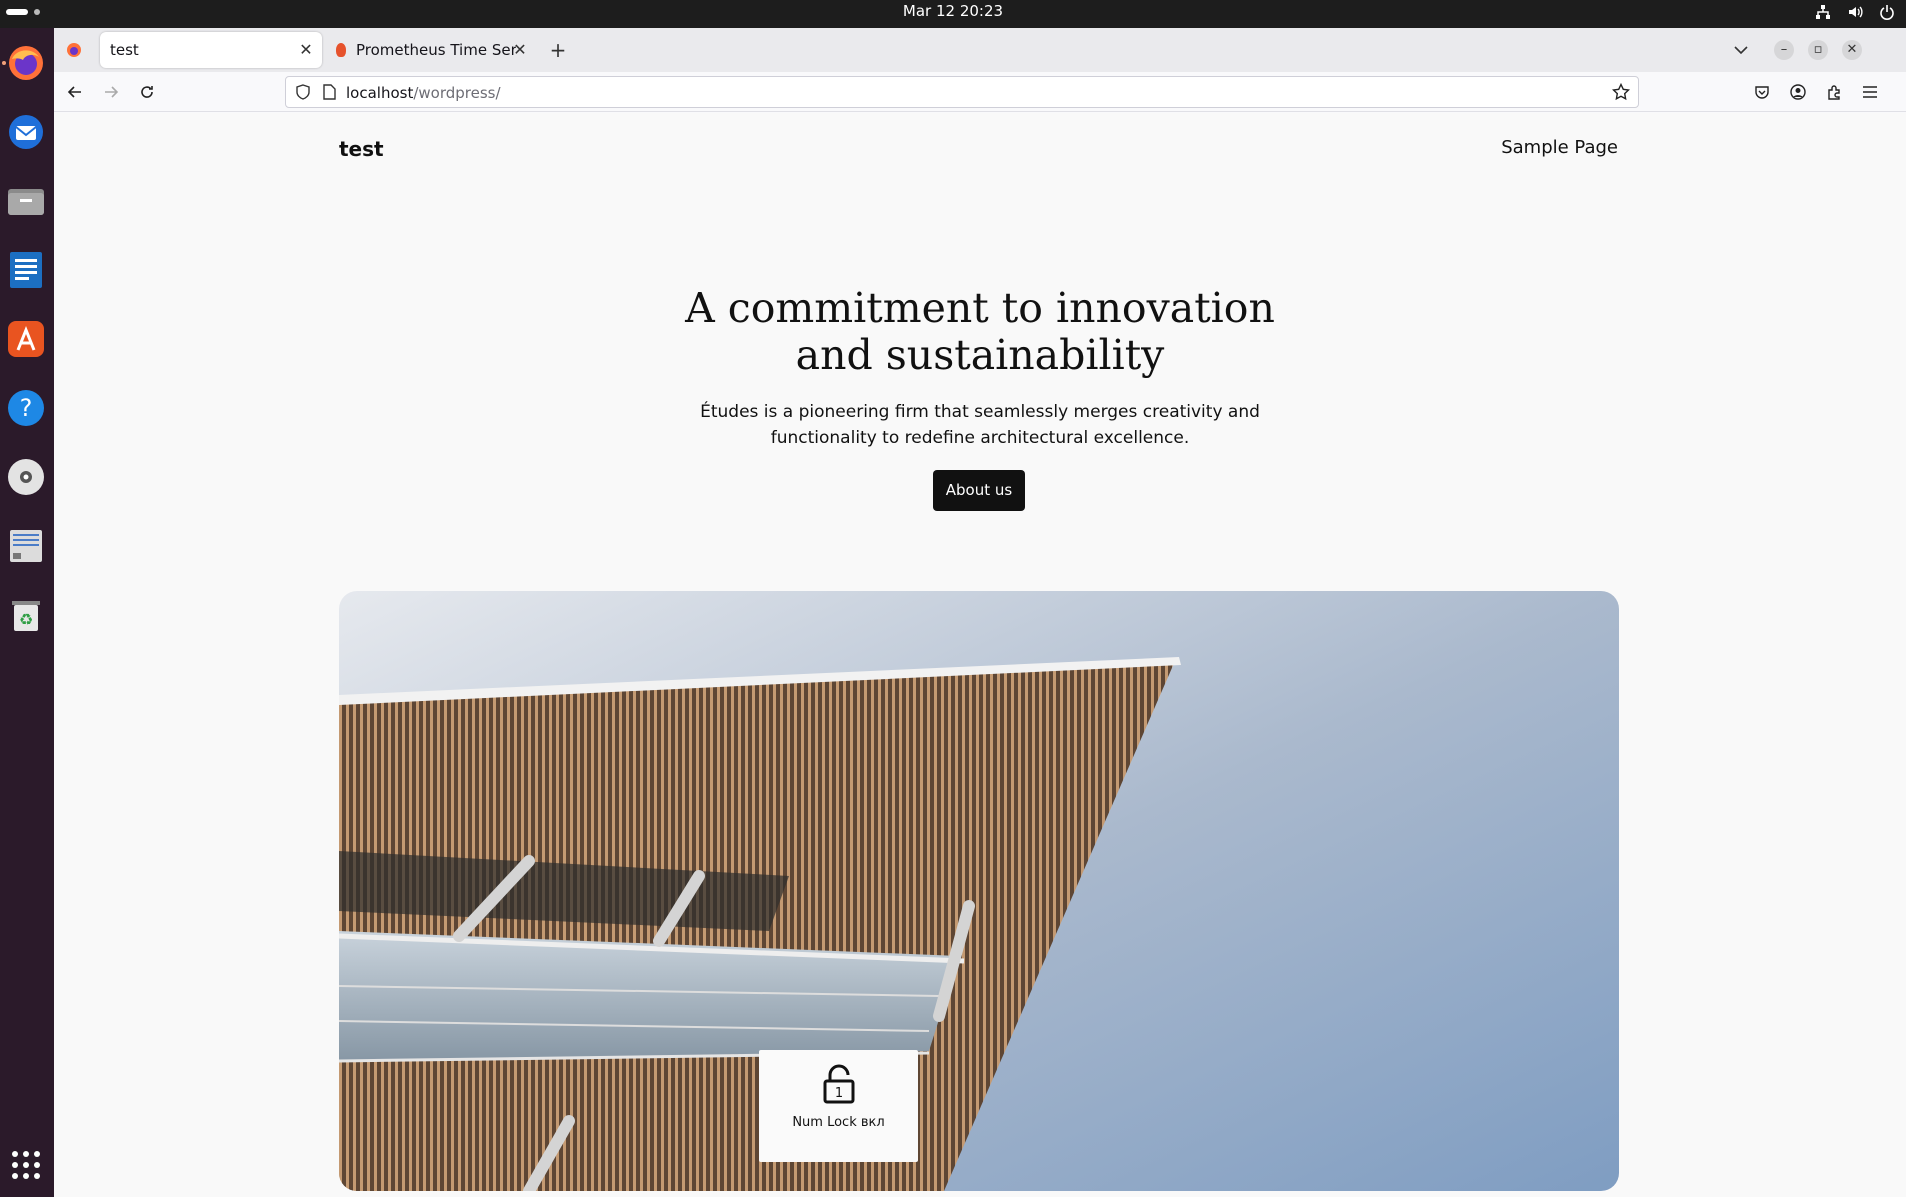 This screenshot has height=1197, width=1906. Describe the element at coordinates (979, 490) in the screenshot. I see `about-us-button: About us` at that location.